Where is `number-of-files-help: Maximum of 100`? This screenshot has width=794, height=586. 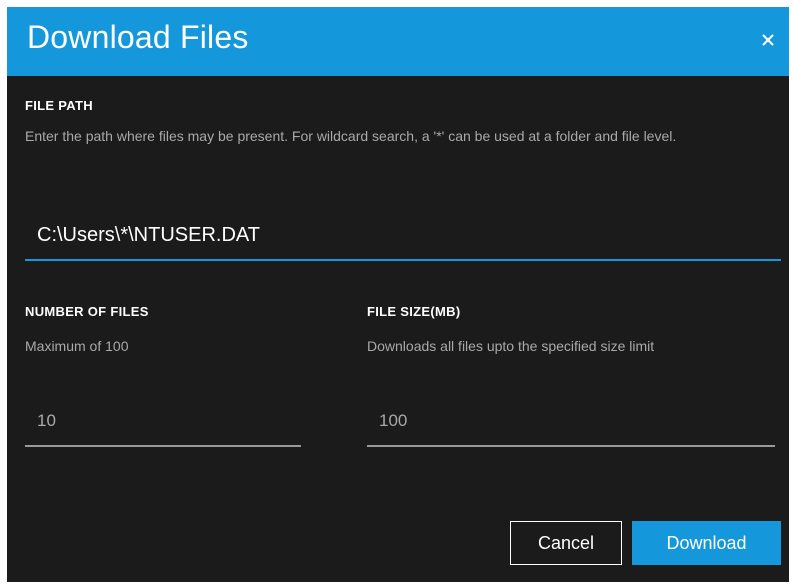
number-of-files-help: Maximum of 100 is located at coordinates (77, 346).